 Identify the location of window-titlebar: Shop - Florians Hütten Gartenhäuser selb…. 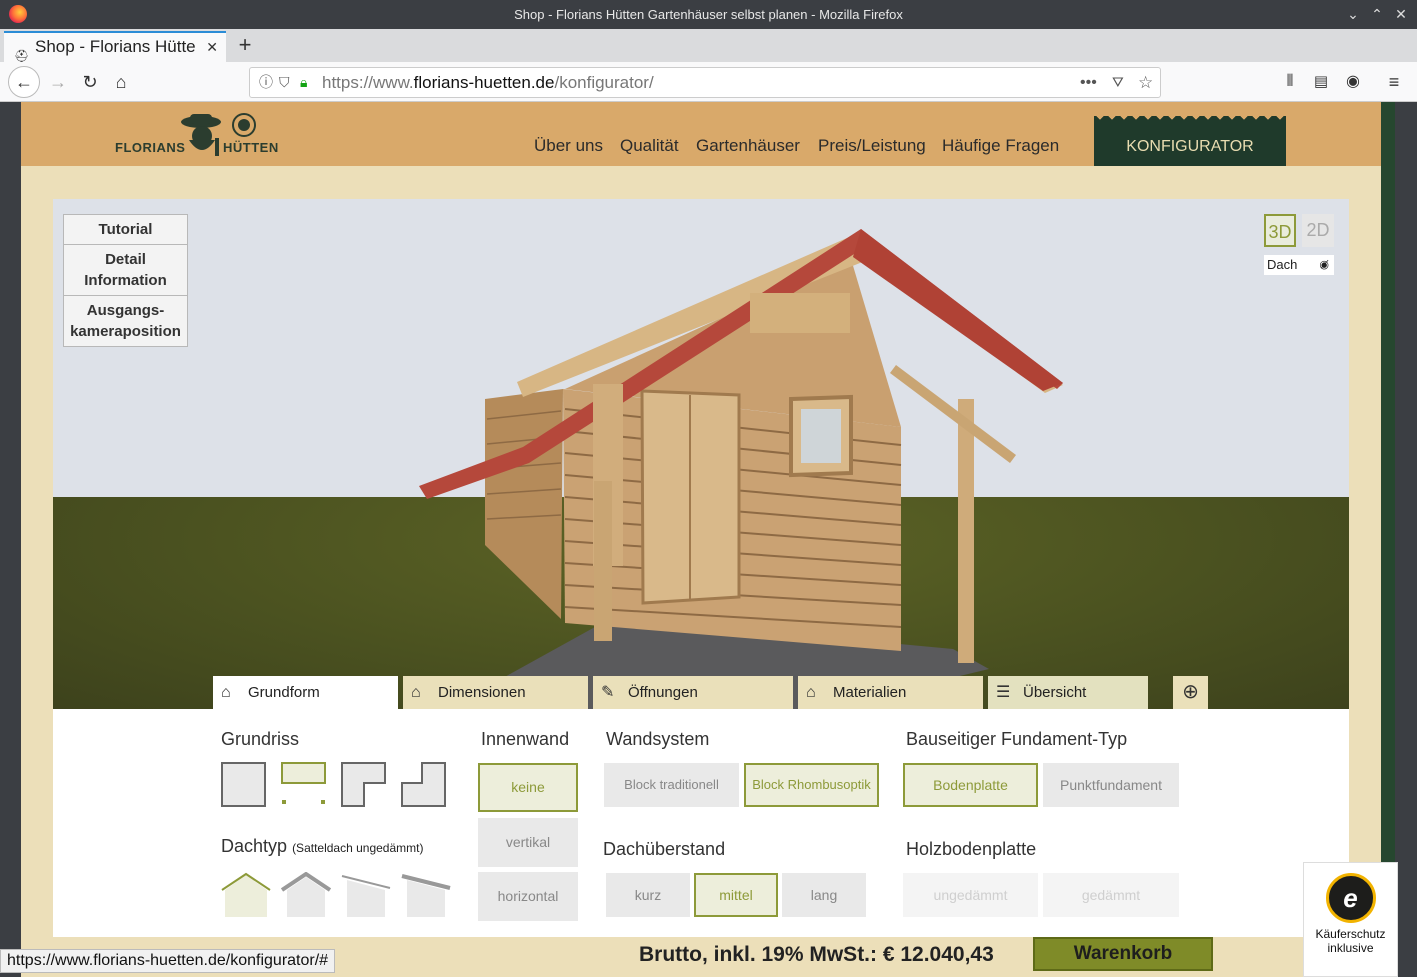
(708, 14).